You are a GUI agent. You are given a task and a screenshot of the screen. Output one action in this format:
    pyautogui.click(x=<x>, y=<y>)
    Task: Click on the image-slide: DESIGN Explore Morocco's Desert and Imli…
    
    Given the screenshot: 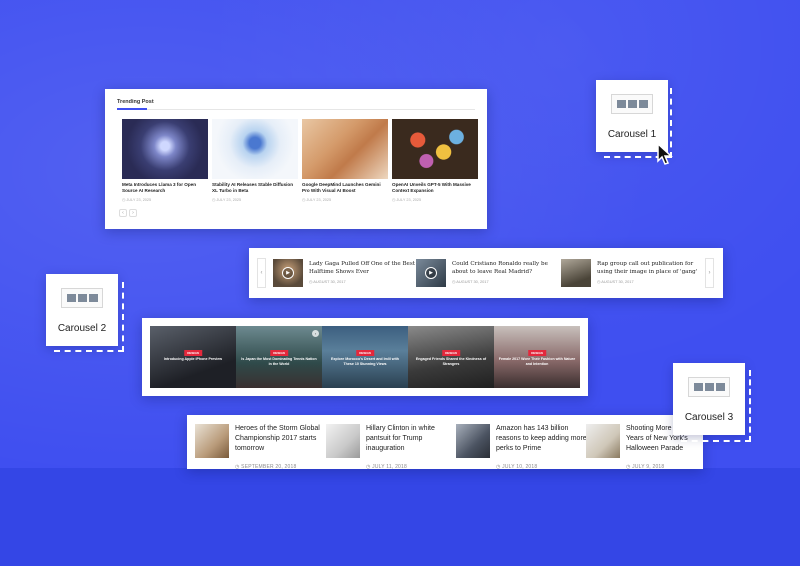 What is the action you would take?
    pyautogui.click(x=365, y=357)
    